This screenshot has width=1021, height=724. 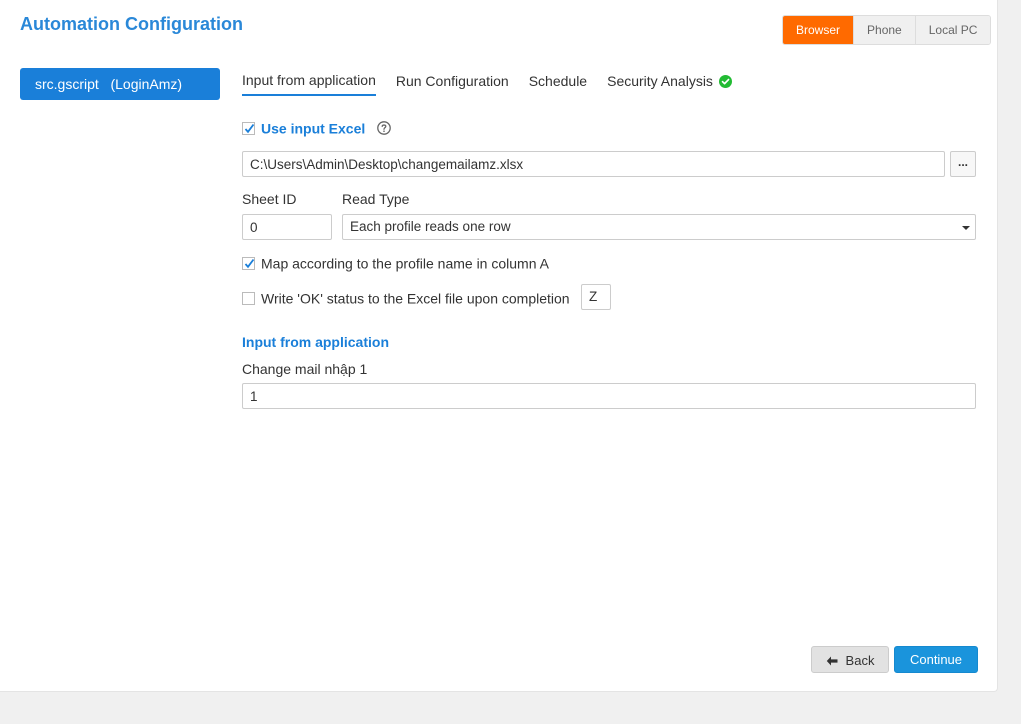 I want to click on write-ok-column-input: Z, so click(x=596, y=297).